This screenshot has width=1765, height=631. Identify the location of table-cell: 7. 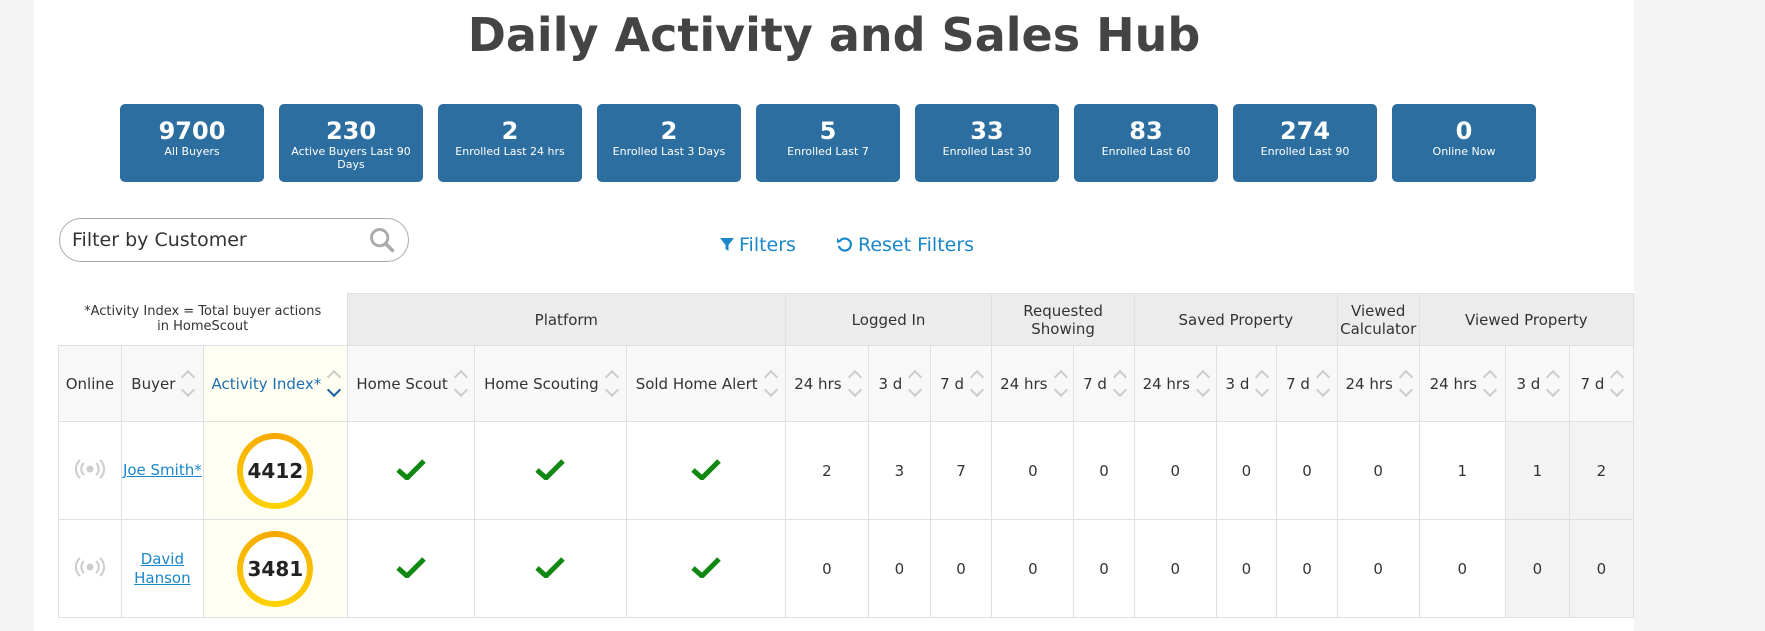
(961, 470).